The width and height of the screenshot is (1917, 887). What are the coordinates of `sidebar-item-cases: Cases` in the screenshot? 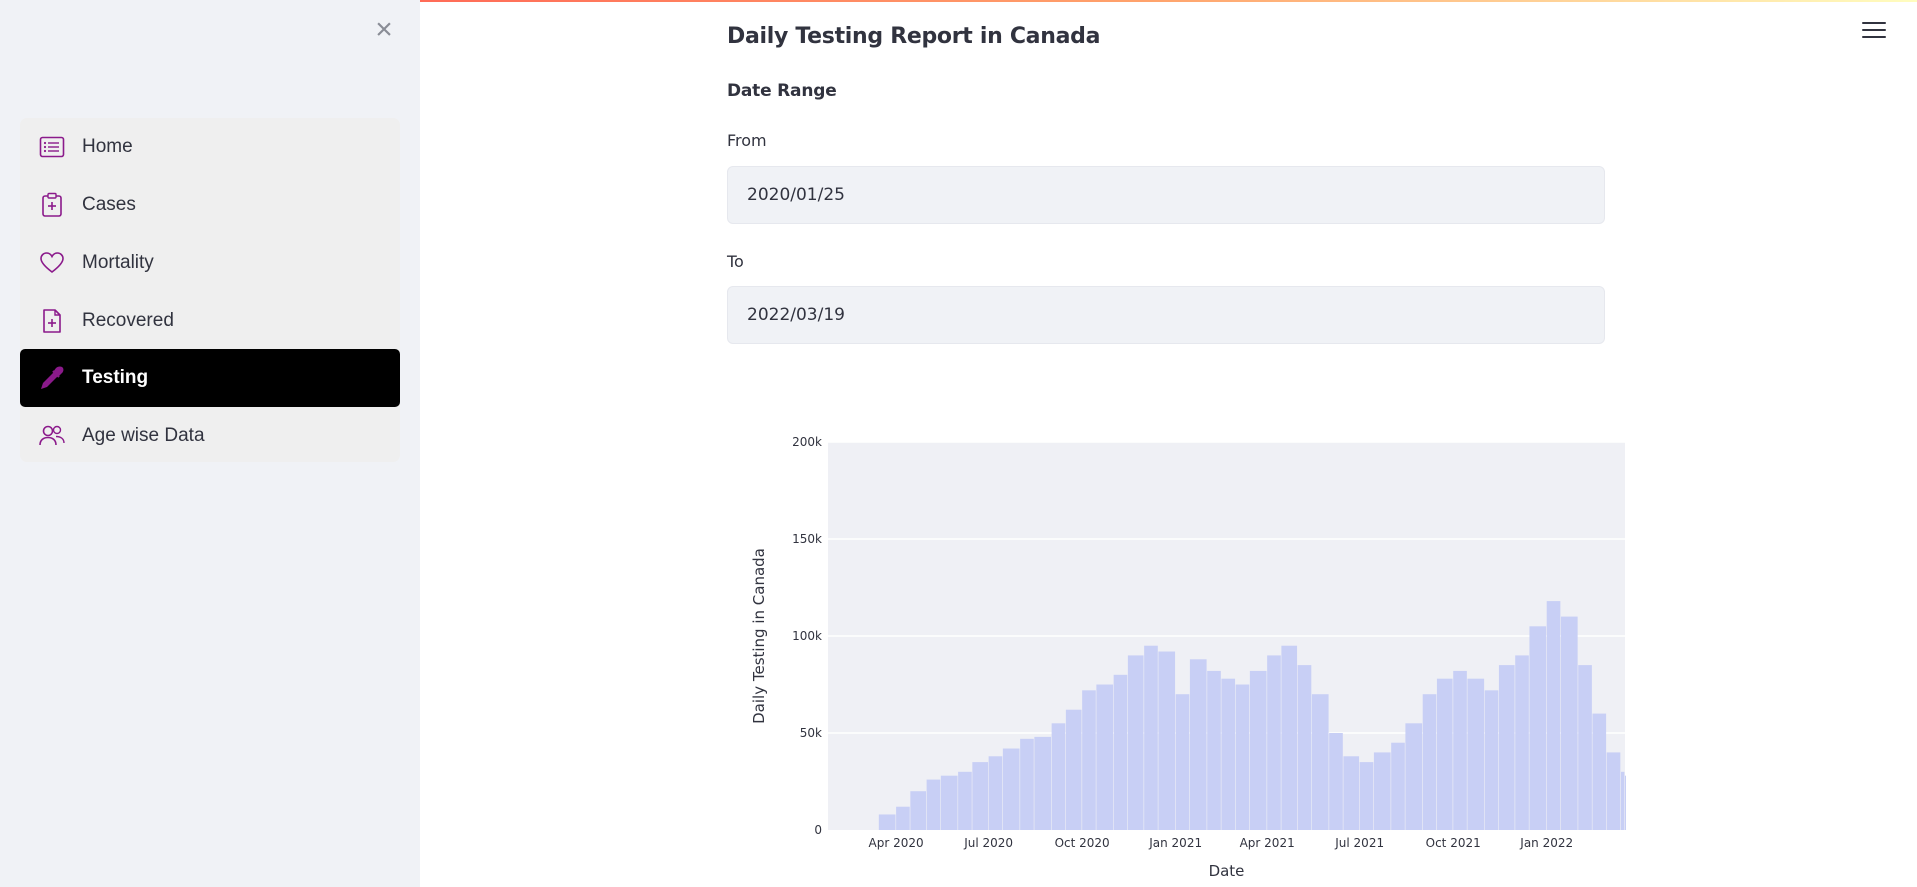 It's located at (210, 205).